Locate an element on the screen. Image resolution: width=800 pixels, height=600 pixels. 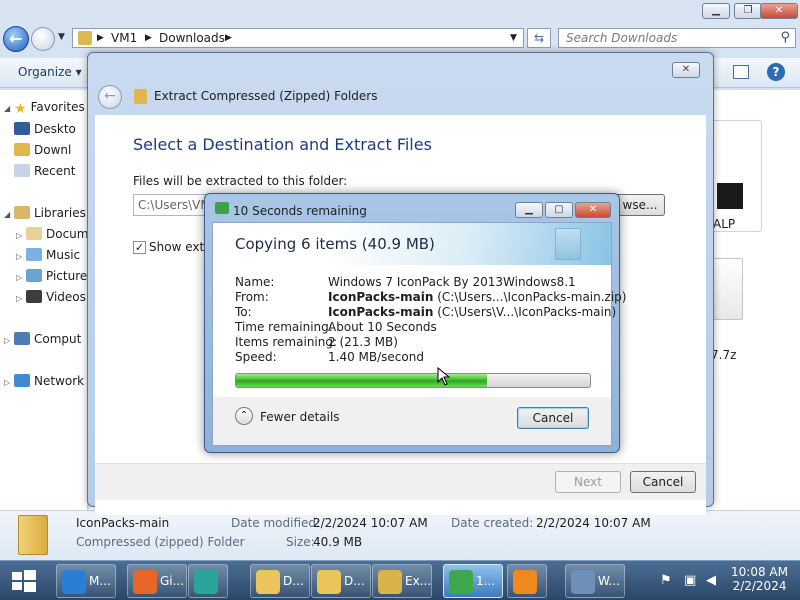
details-type: Compressed (zipped) Folder is located at coordinates (160, 542).